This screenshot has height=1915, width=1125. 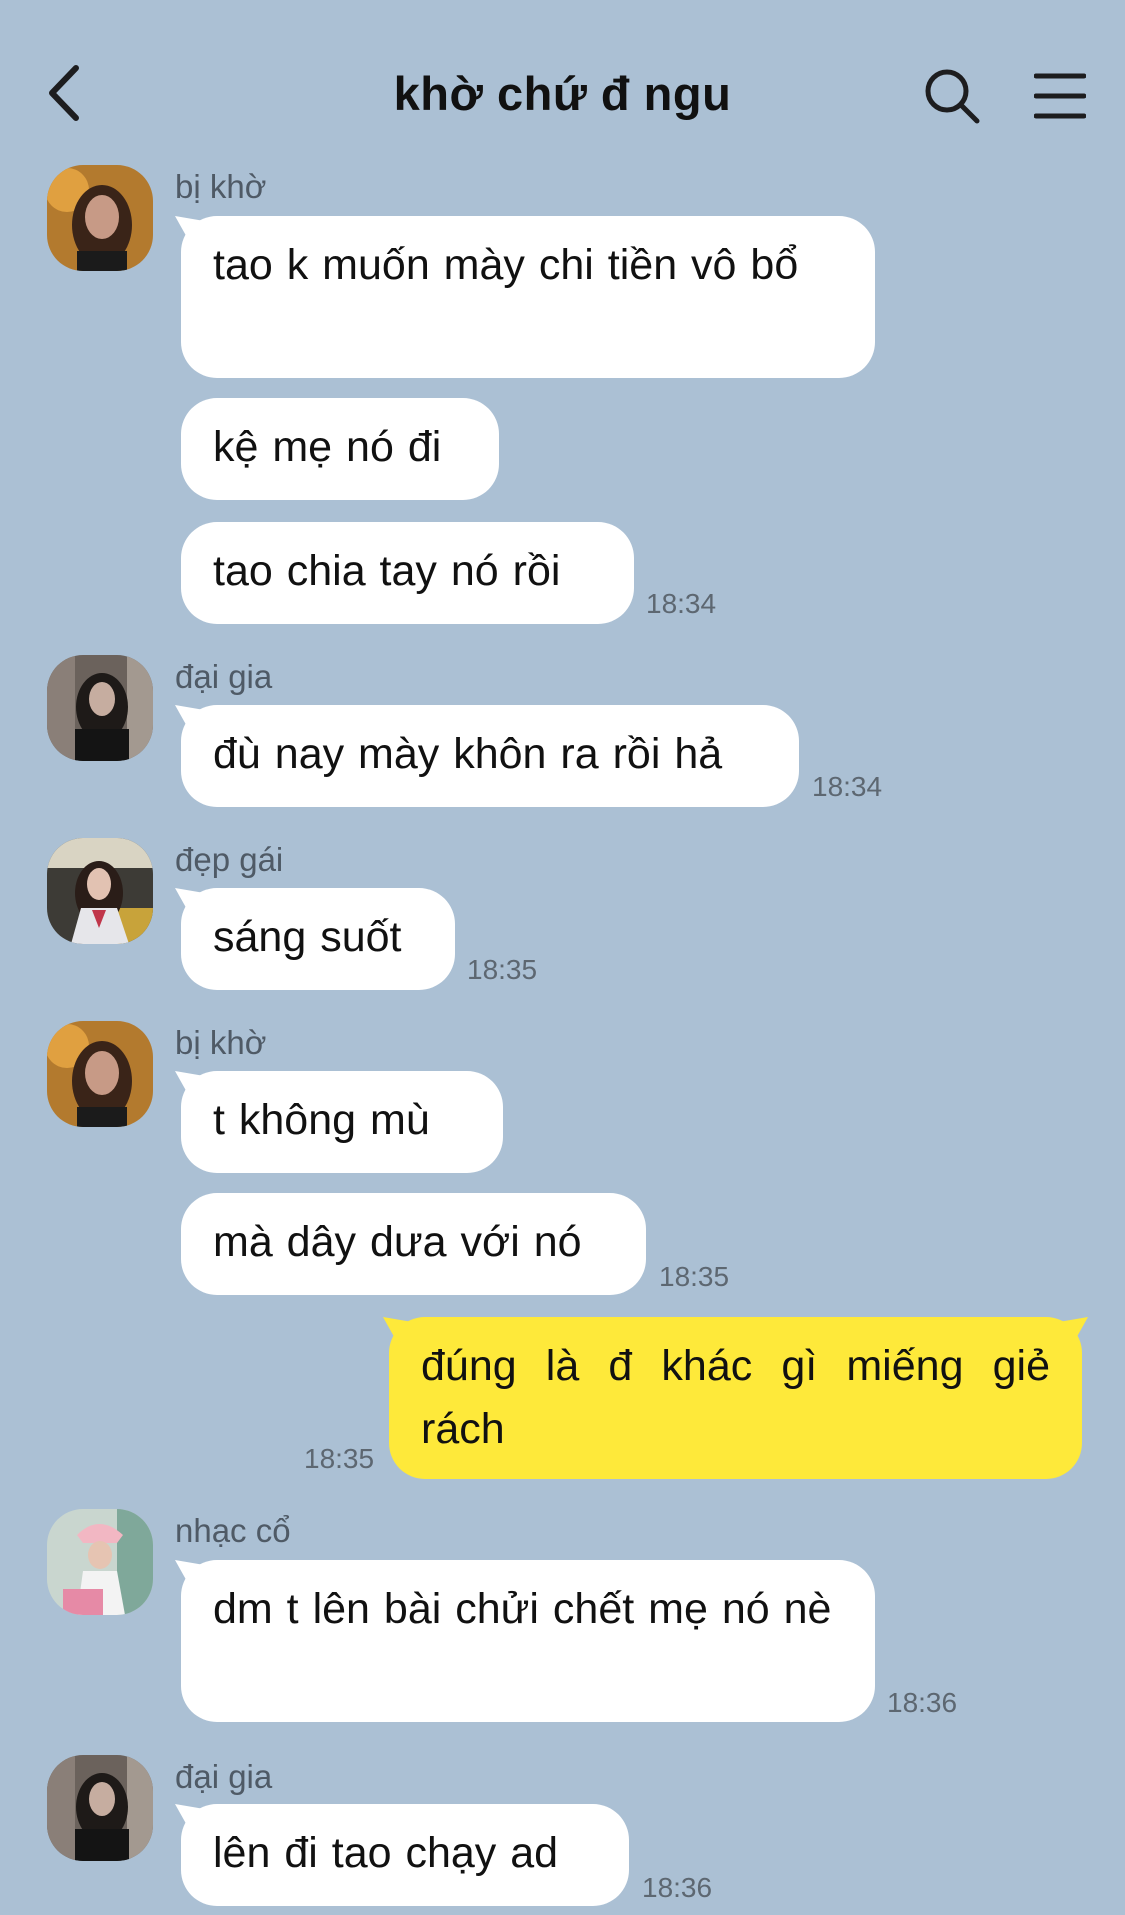 I want to click on message-bubble: lên đi tao chạy ad, so click(x=405, y=1855).